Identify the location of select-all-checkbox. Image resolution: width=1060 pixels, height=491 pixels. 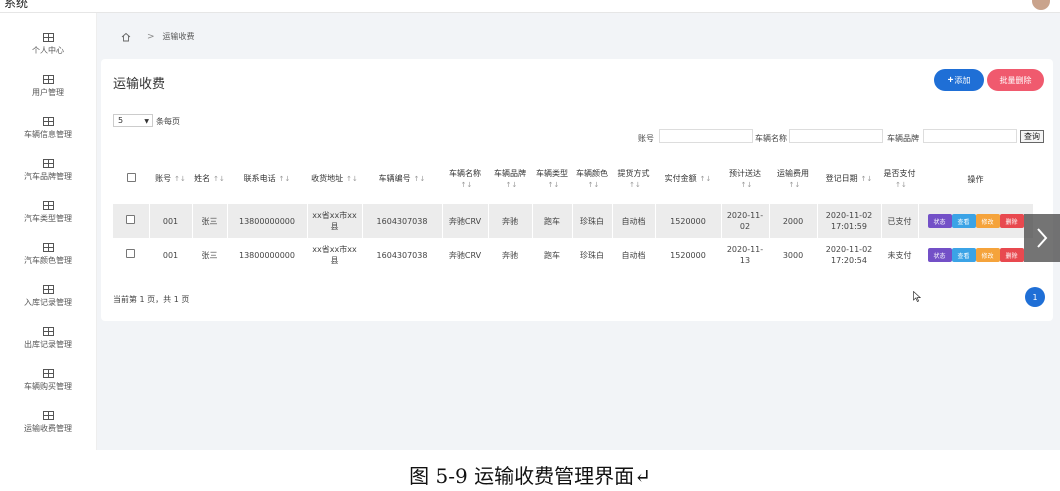
(131, 177).